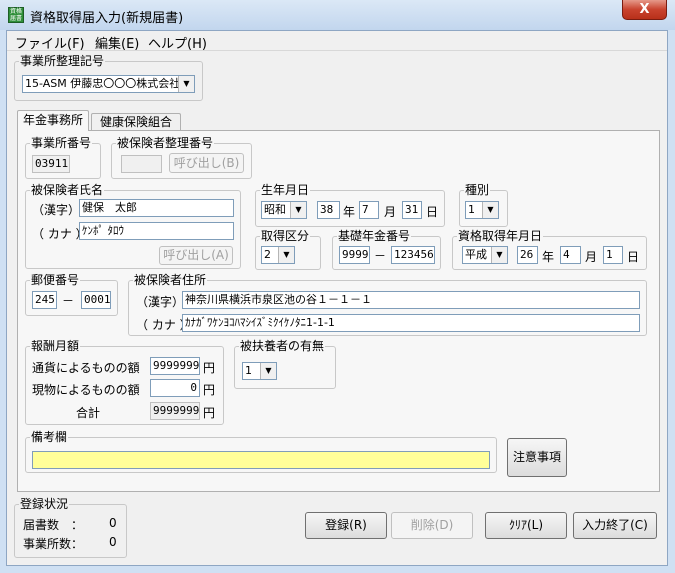 This screenshot has height=573, width=675. Describe the element at coordinates (44, 504) in the screenshot. I see `registration-status-label: 登録状況` at that location.